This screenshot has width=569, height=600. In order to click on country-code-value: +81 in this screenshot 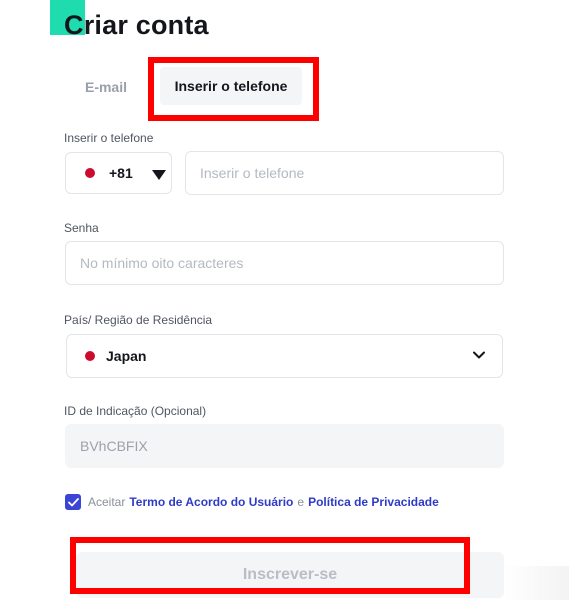, I will do `click(121, 173)`.